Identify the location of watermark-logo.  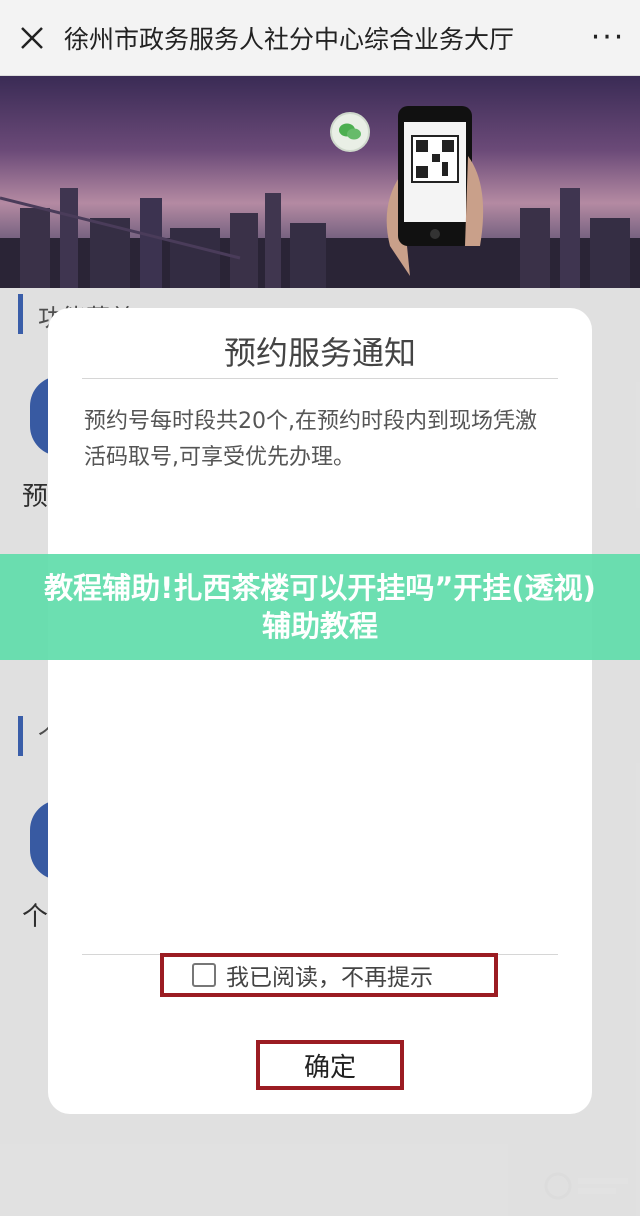
(586, 1186).